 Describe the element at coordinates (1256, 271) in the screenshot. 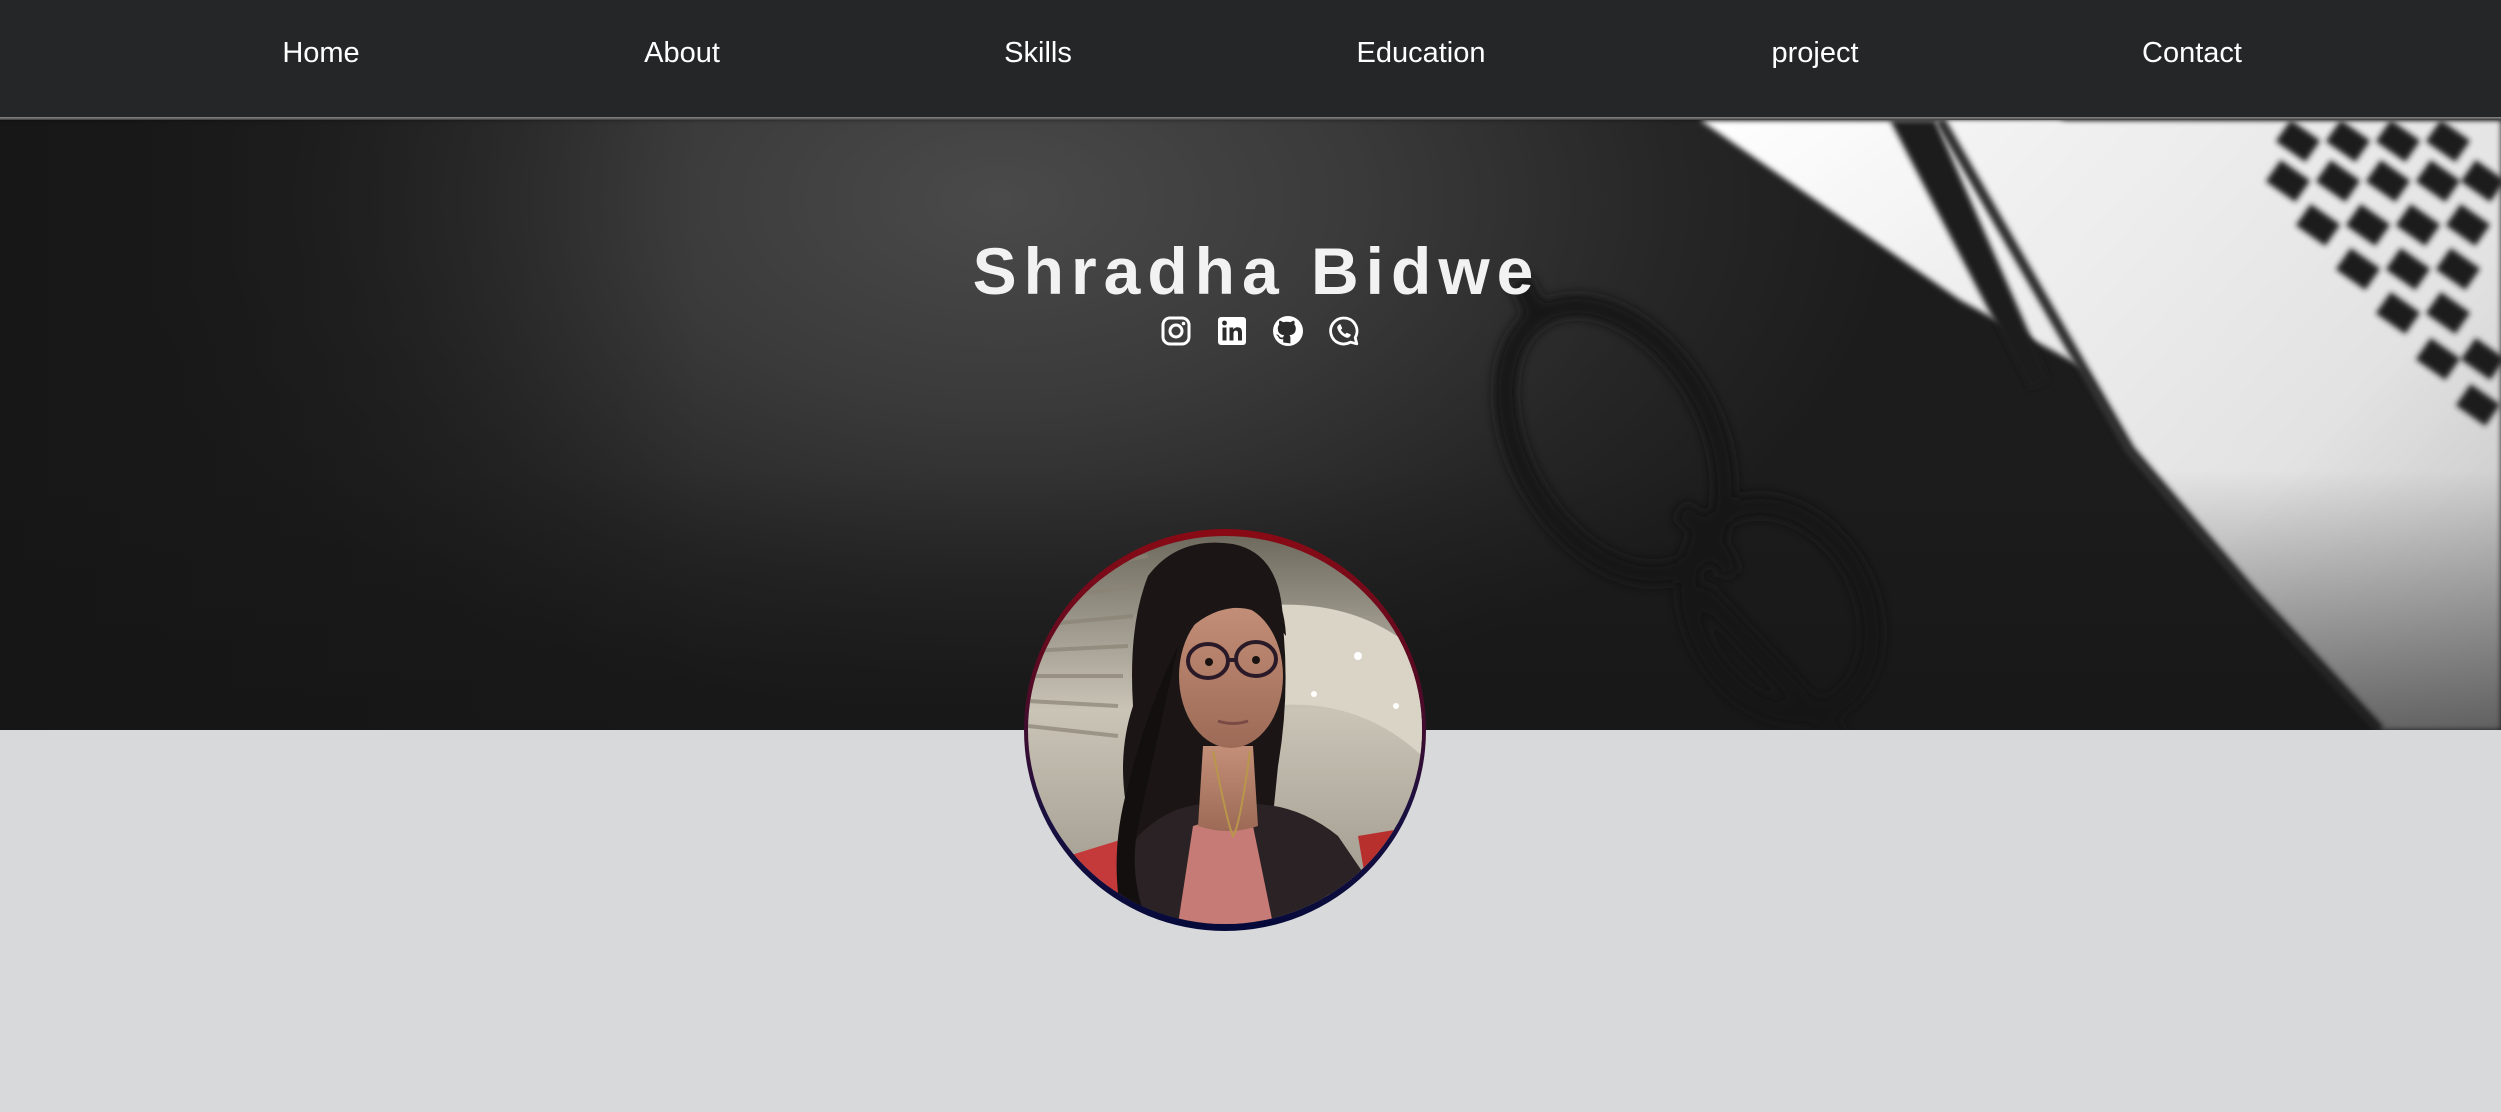

I see `hero-name-title: Shradha Bidwe` at that location.